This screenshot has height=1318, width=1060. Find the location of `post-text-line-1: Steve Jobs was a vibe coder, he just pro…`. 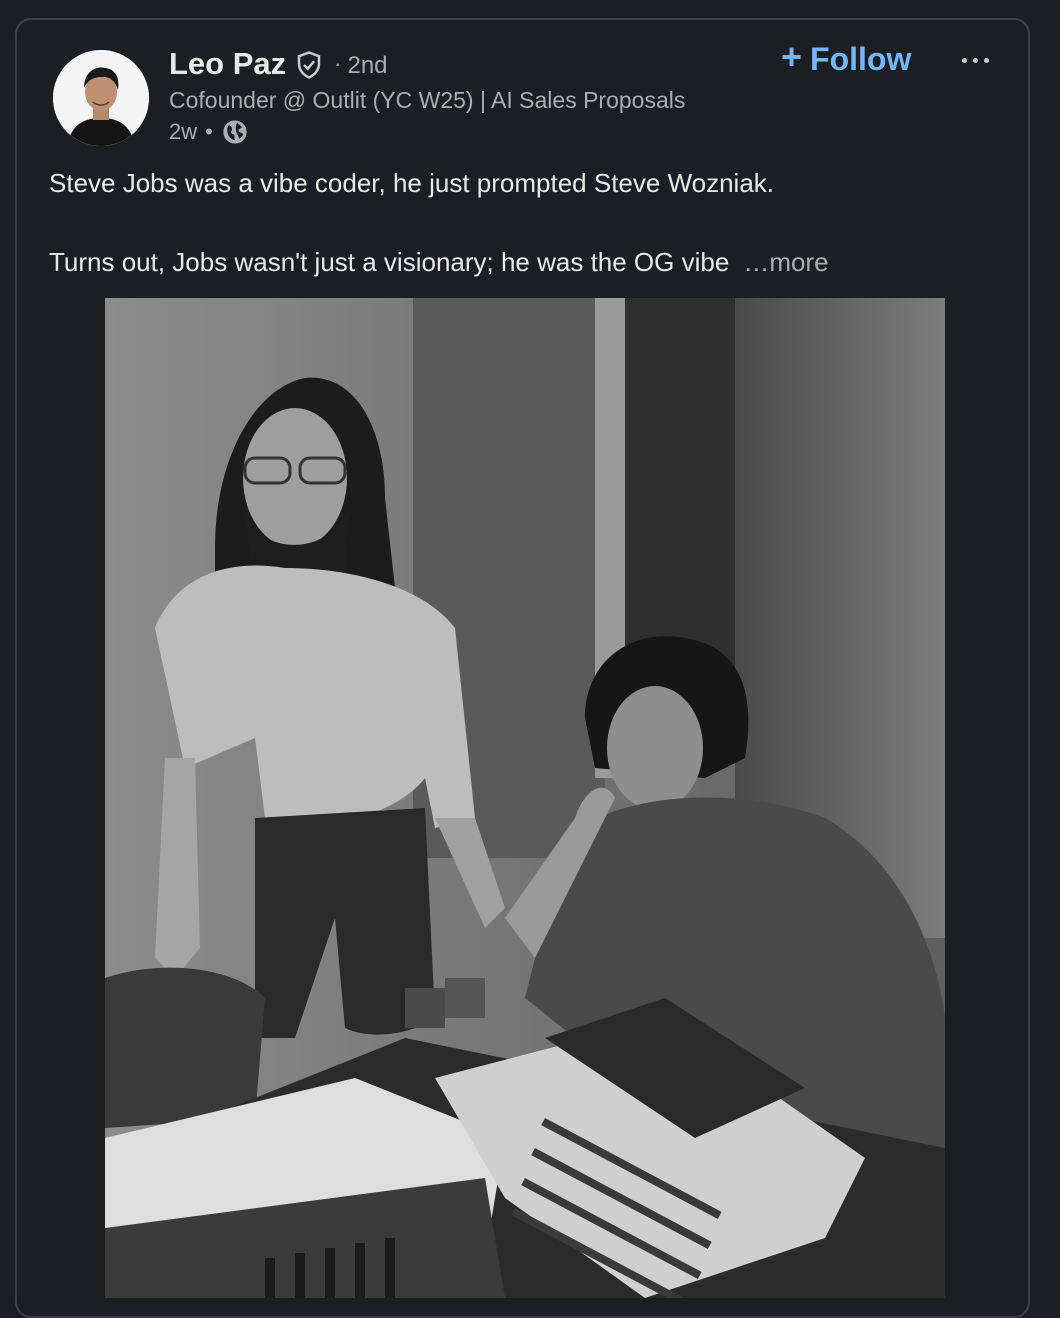

post-text-line-1: Steve Jobs was a vibe coder, he just pro… is located at coordinates (412, 183).